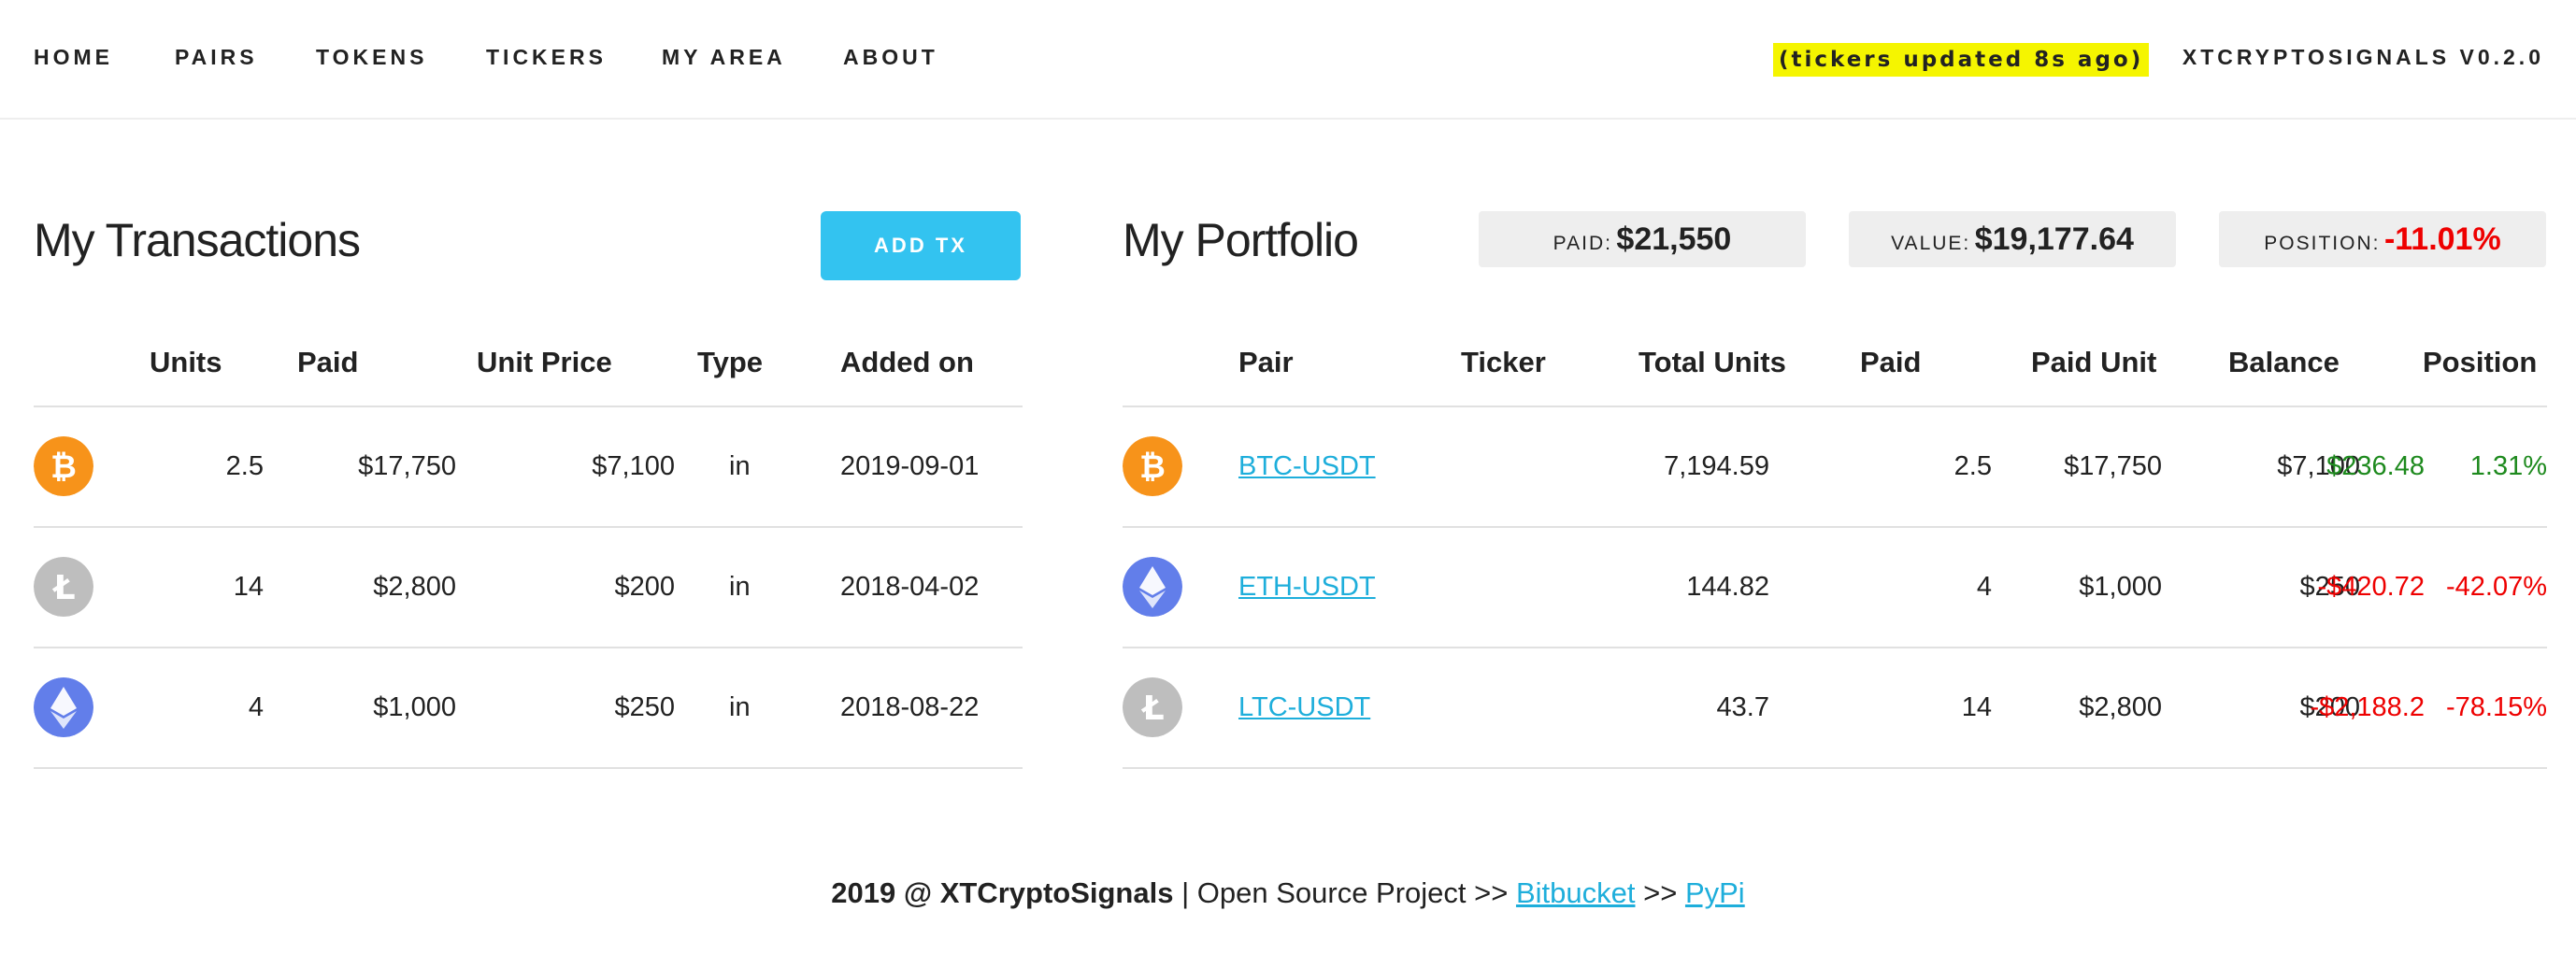 The height and width of the screenshot is (968, 2576). What do you see at coordinates (1984, 587) in the screenshot?
I see `total-units-cell: 4` at bounding box center [1984, 587].